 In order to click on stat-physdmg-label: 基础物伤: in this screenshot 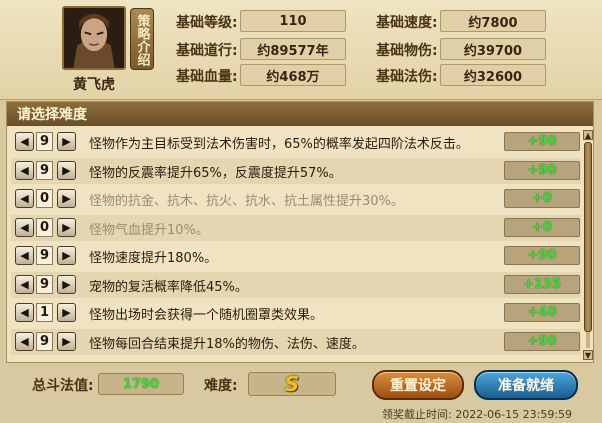, I will do `click(407, 51)`.